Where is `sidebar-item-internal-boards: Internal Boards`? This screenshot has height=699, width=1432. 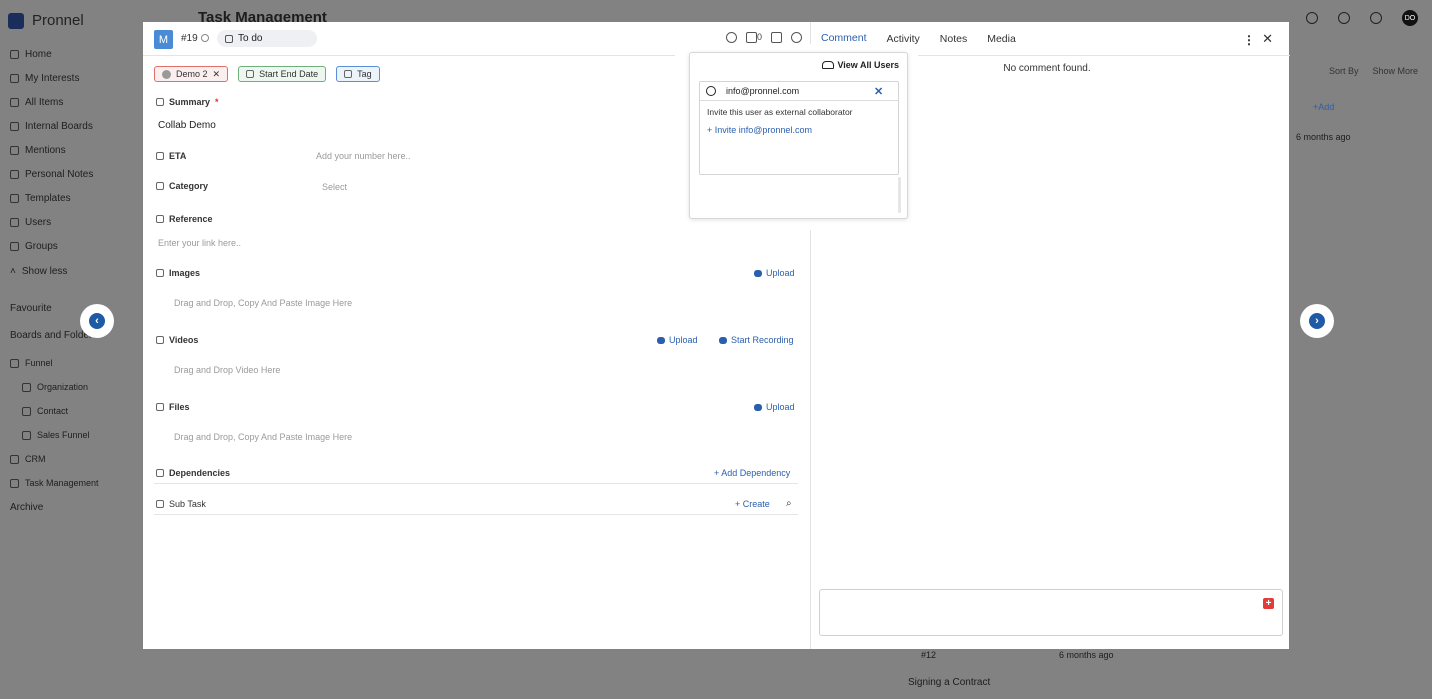 sidebar-item-internal-boards: Internal Boards is located at coordinates (51, 126).